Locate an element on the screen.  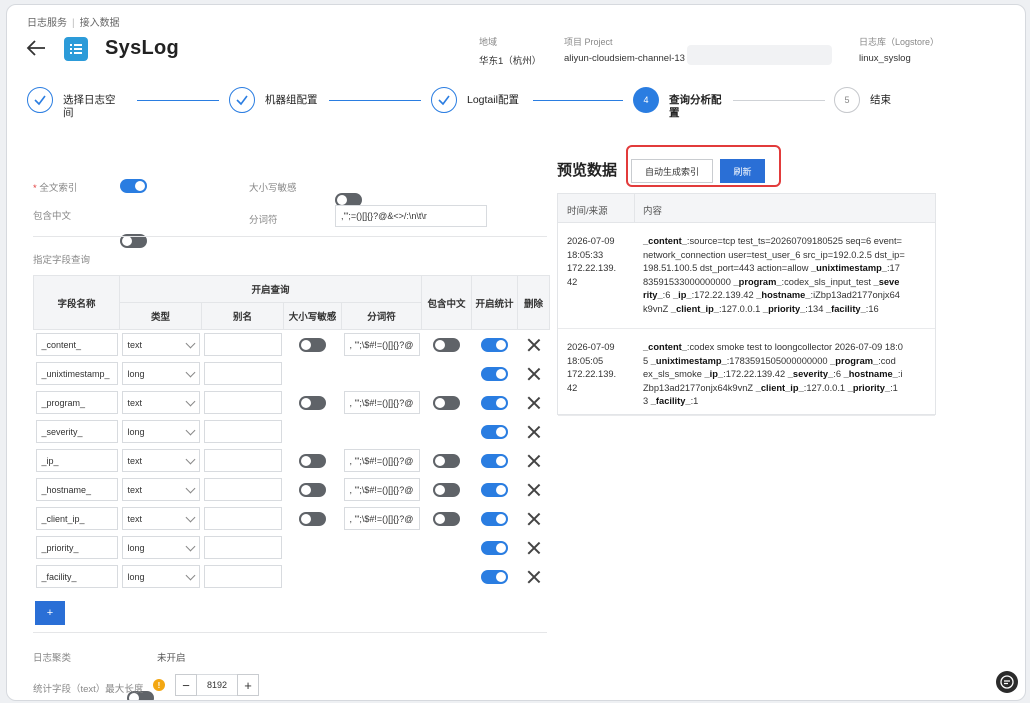
field-name-input: _priority_ is located at coordinates (76, 547).